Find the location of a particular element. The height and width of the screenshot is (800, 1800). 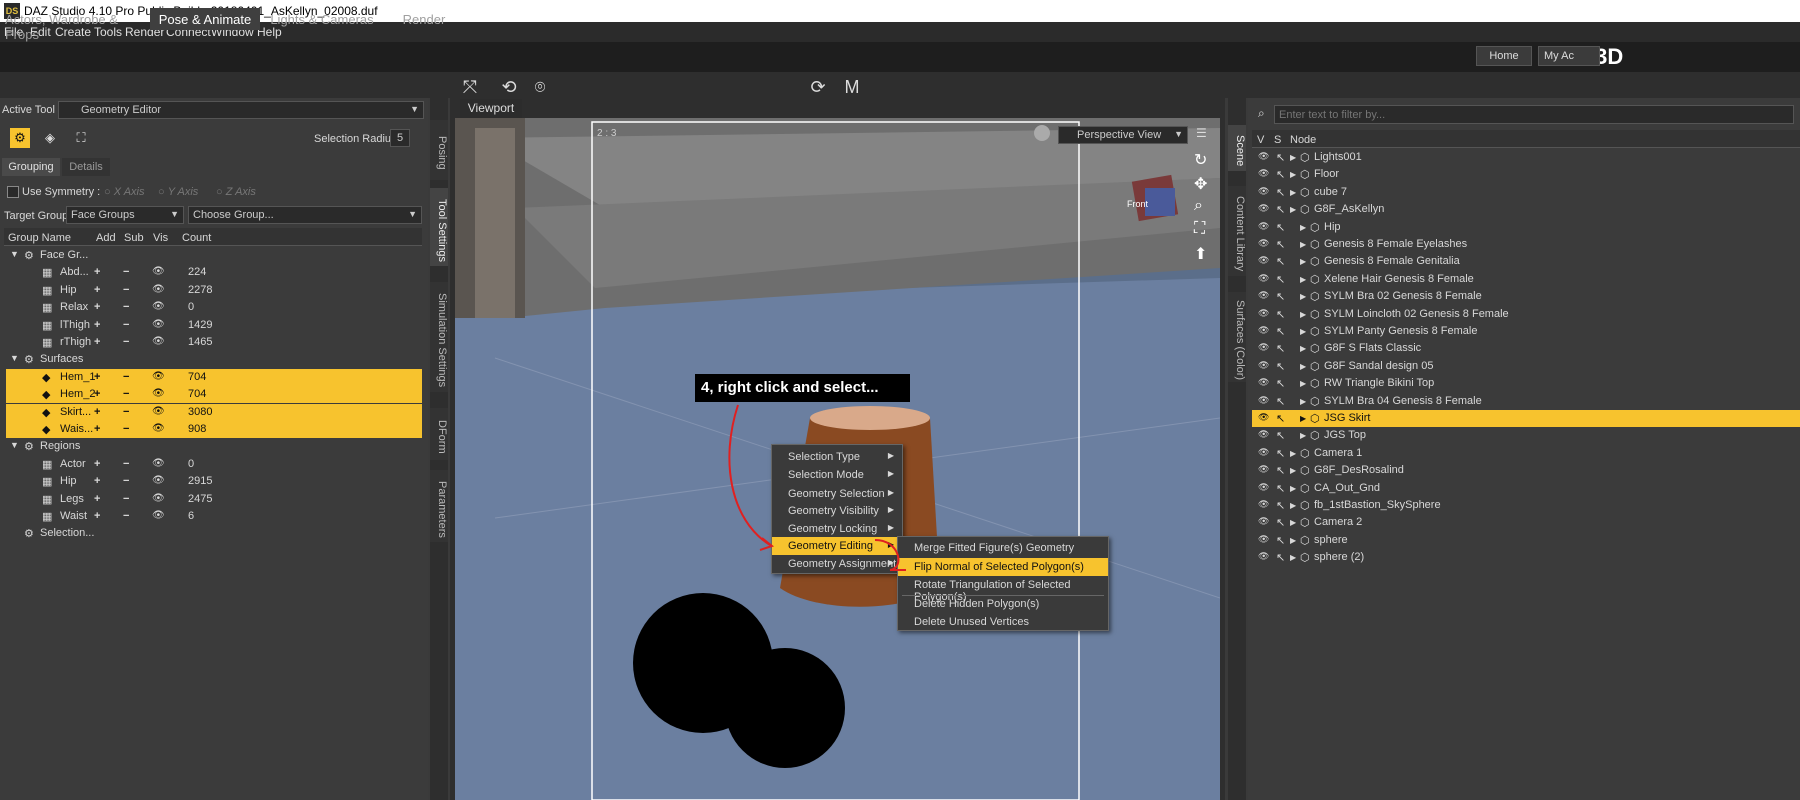

scene-filter-input is located at coordinates (1534, 114).